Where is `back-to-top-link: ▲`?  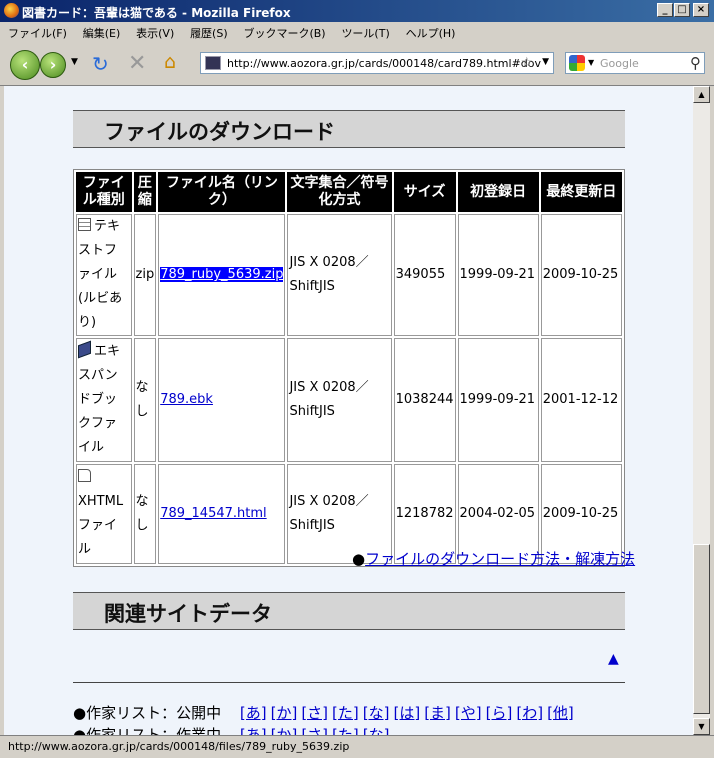 back-to-top-link: ▲ is located at coordinates (613, 659).